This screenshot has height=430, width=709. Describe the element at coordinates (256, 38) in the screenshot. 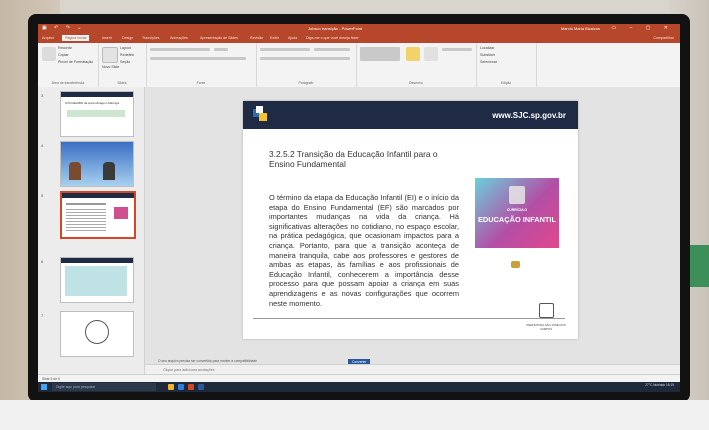

I see `tab-revisao: Revisão` at that location.